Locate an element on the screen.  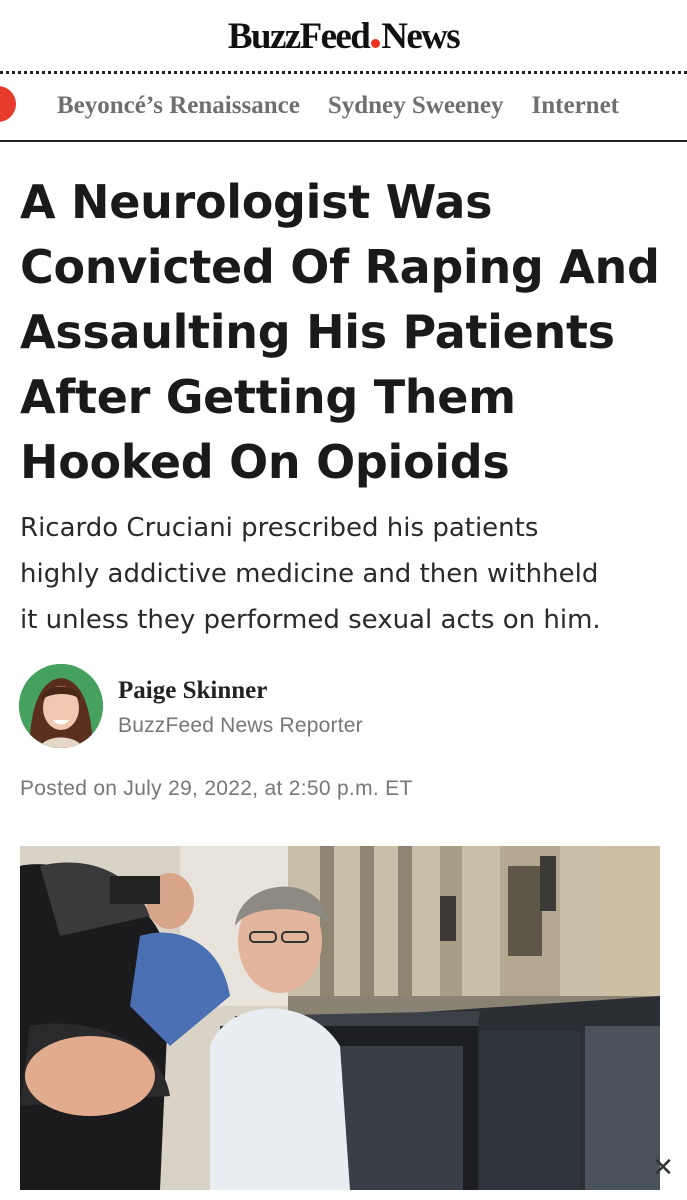
posted-timestamp: Posted on July 29, 2022, at 2:50 p.m. ET is located at coordinates (216, 788).